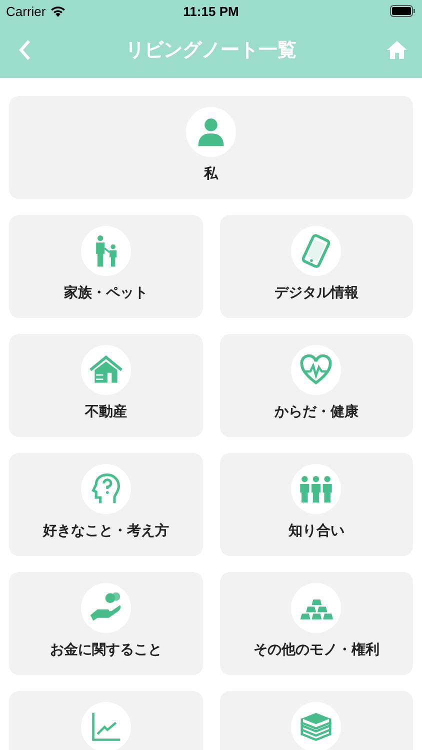 The image size is (422, 750). Describe the element at coordinates (316, 504) in the screenshot. I see `category-tile: 知り合い` at that location.